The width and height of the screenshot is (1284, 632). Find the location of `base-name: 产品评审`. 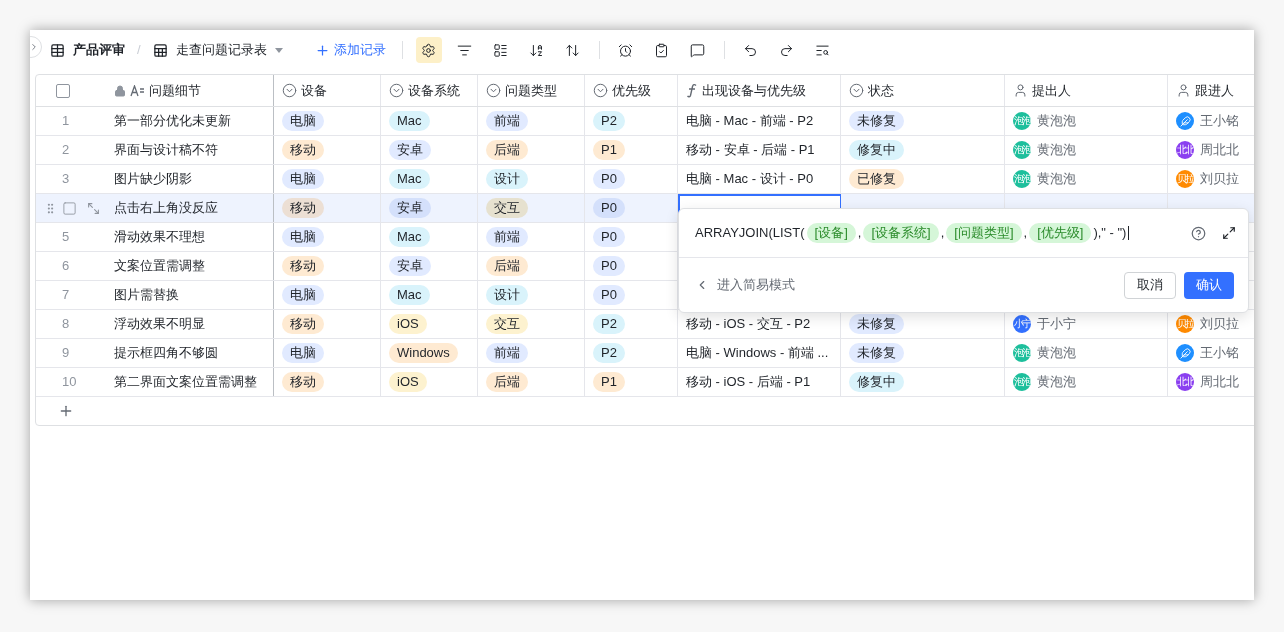

base-name: 产品评审 is located at coordinates (99, 50).